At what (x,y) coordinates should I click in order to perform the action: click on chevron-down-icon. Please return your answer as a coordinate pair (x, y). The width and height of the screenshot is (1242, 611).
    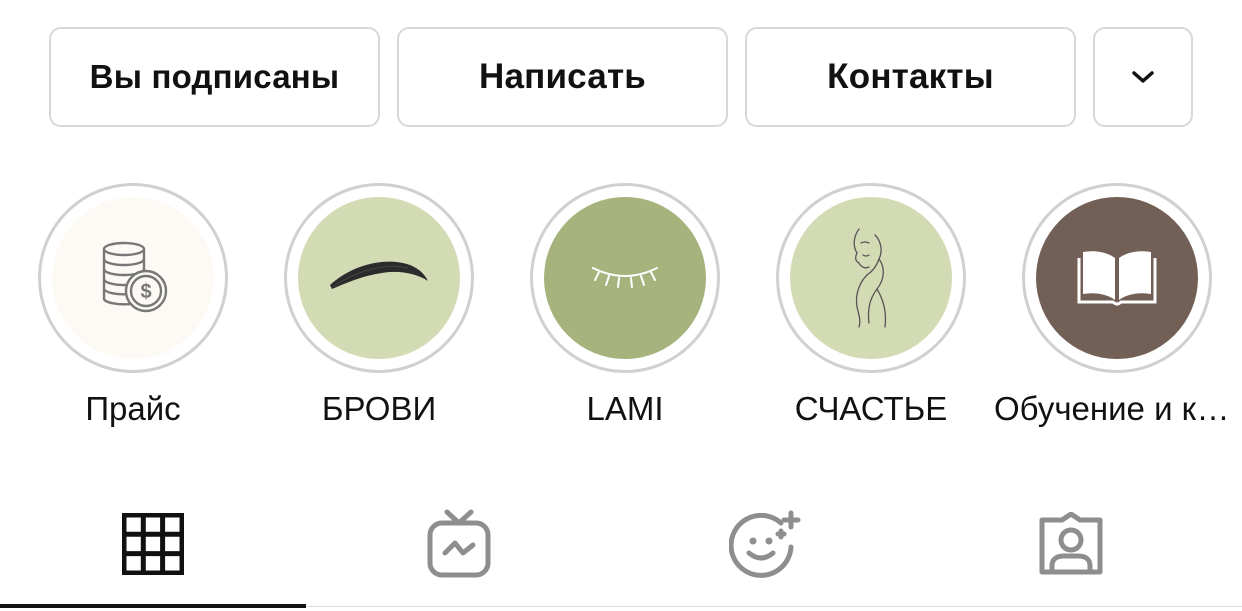
    Looking at the image, I should click on (1143, 77).